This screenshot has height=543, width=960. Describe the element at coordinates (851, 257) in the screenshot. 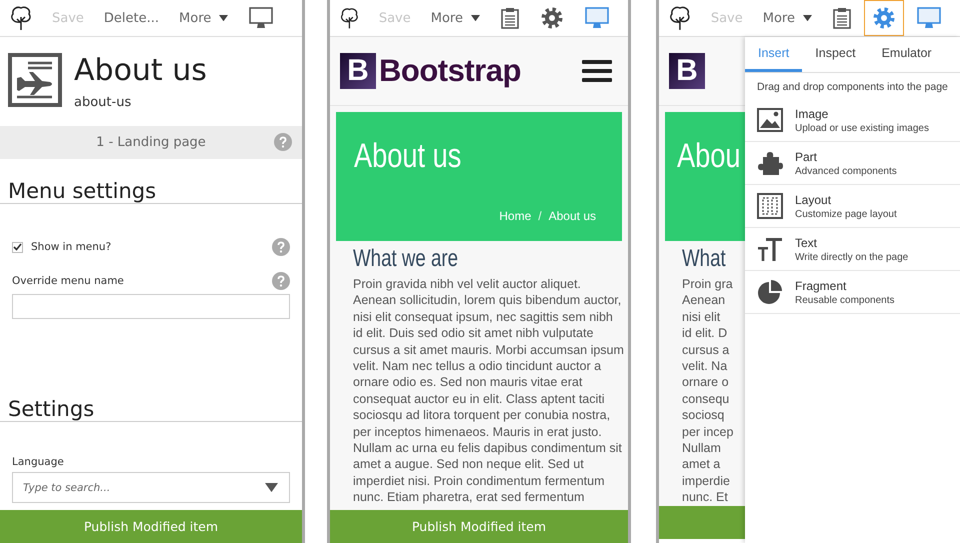

I see `component-description: Write directly on the page` at that location.